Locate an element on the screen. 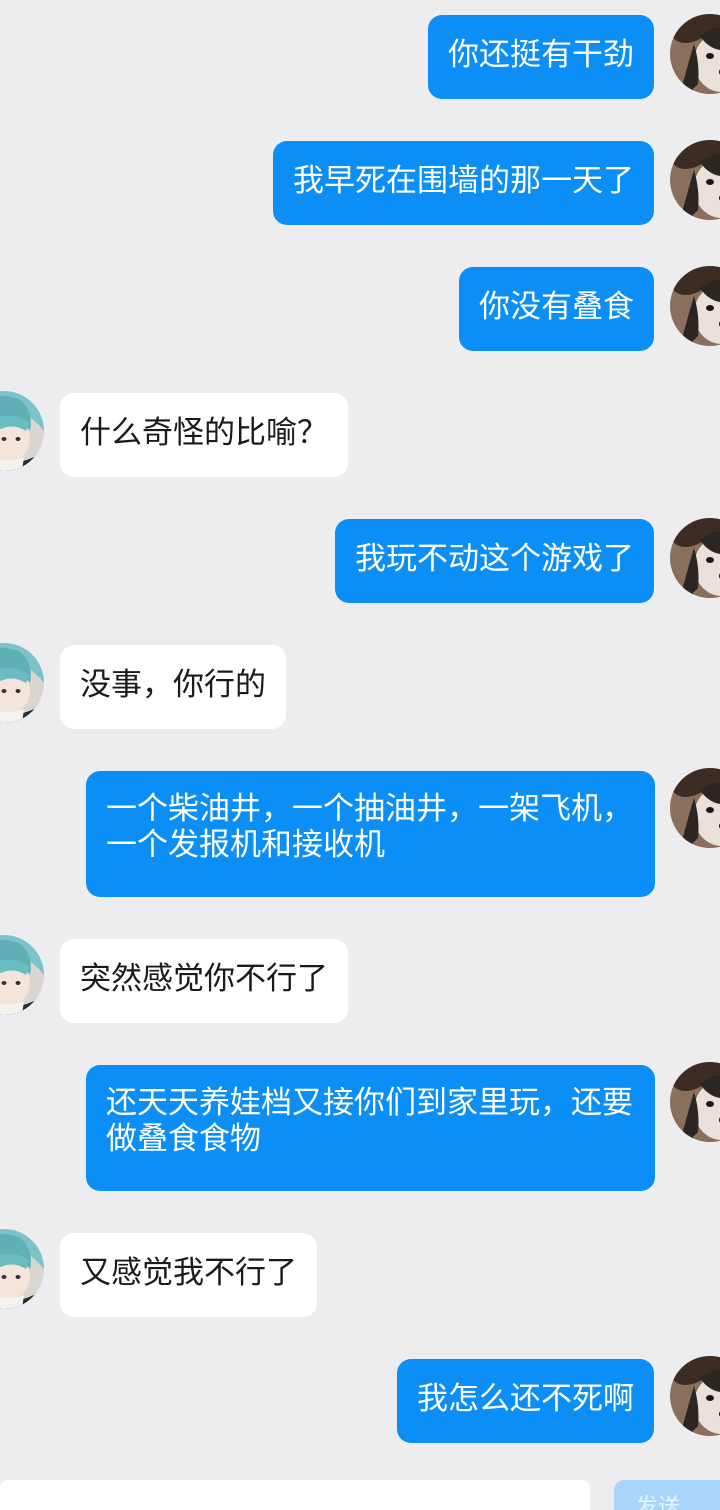 This screenshot has width=720, height=1510. message-bubble-sent: 你没有叠食 is located at coordinates (556, 309).